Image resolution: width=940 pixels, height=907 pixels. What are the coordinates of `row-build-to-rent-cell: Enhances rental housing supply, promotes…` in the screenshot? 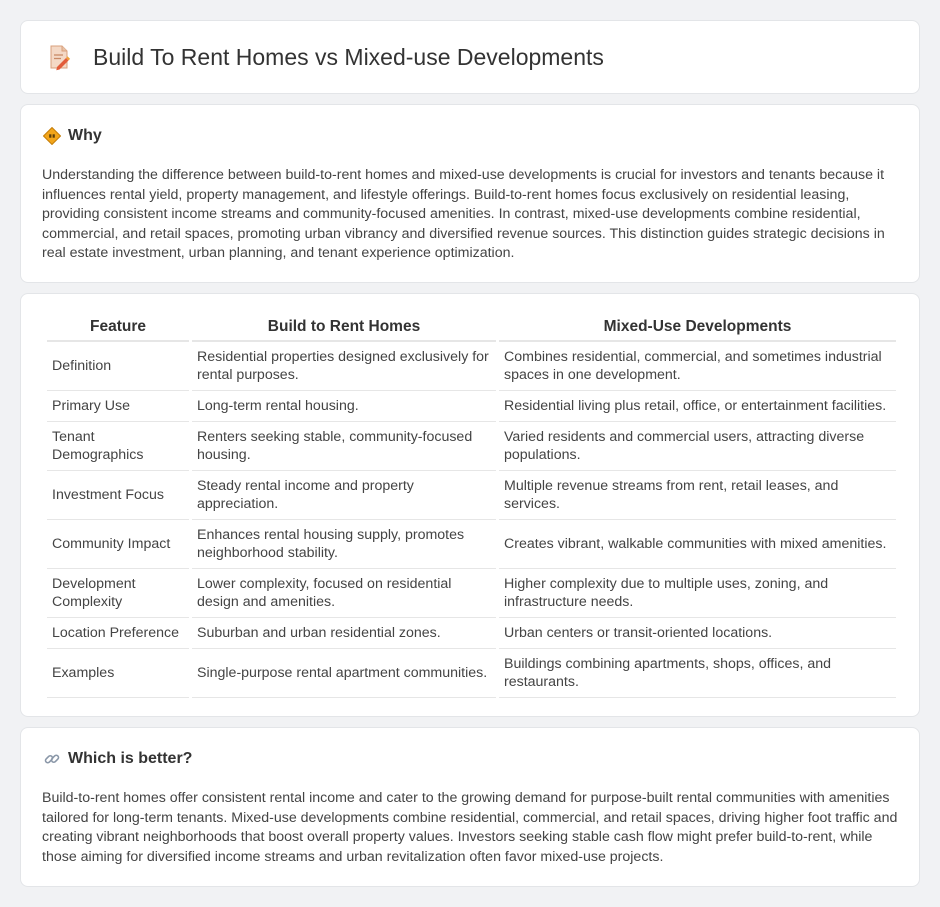 It's located at (344, 544).